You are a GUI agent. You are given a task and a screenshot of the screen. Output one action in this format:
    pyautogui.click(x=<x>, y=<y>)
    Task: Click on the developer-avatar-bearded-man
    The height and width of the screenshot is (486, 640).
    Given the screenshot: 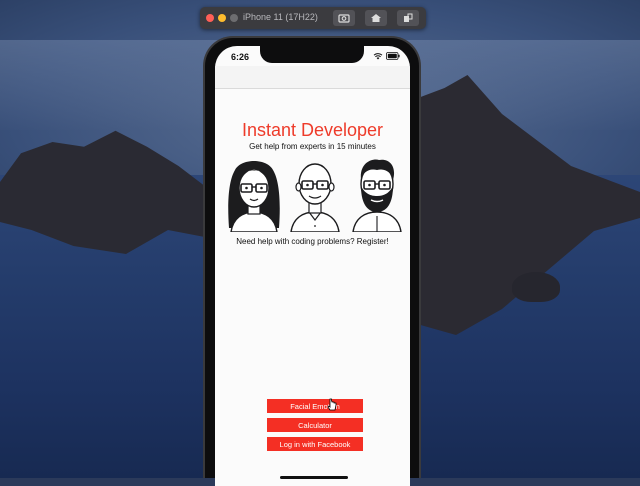 What is the action you would take?
    pyautogui.click(x=377, y=195)
    